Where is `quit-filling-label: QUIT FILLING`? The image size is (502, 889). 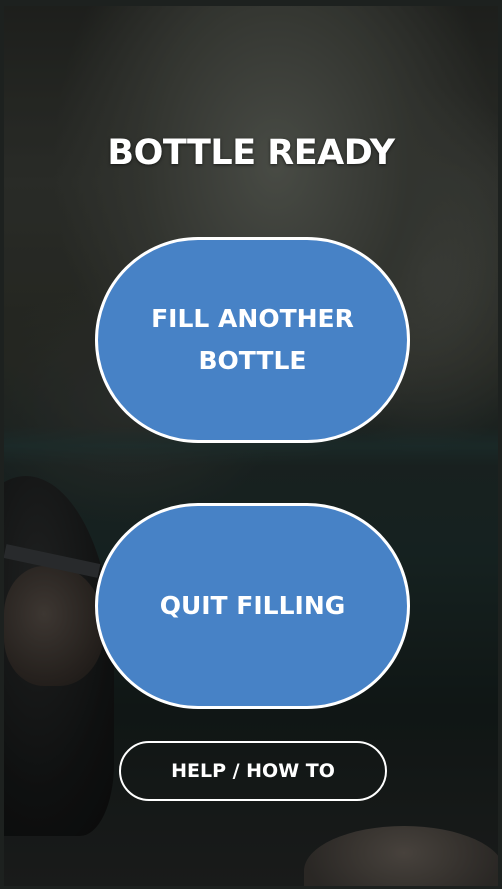 quit-filling-label: QUIT FILLING is located at coordinates (252, 605).